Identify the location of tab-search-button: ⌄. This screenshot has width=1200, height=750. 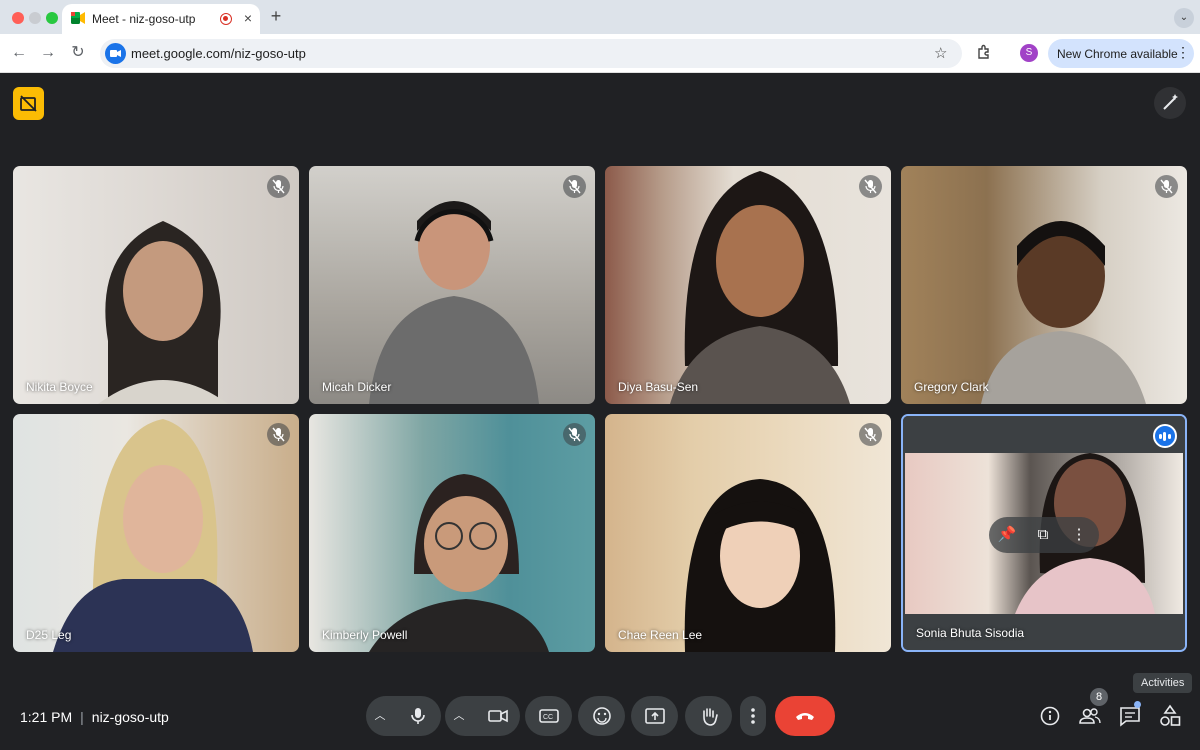
(1184, 18).